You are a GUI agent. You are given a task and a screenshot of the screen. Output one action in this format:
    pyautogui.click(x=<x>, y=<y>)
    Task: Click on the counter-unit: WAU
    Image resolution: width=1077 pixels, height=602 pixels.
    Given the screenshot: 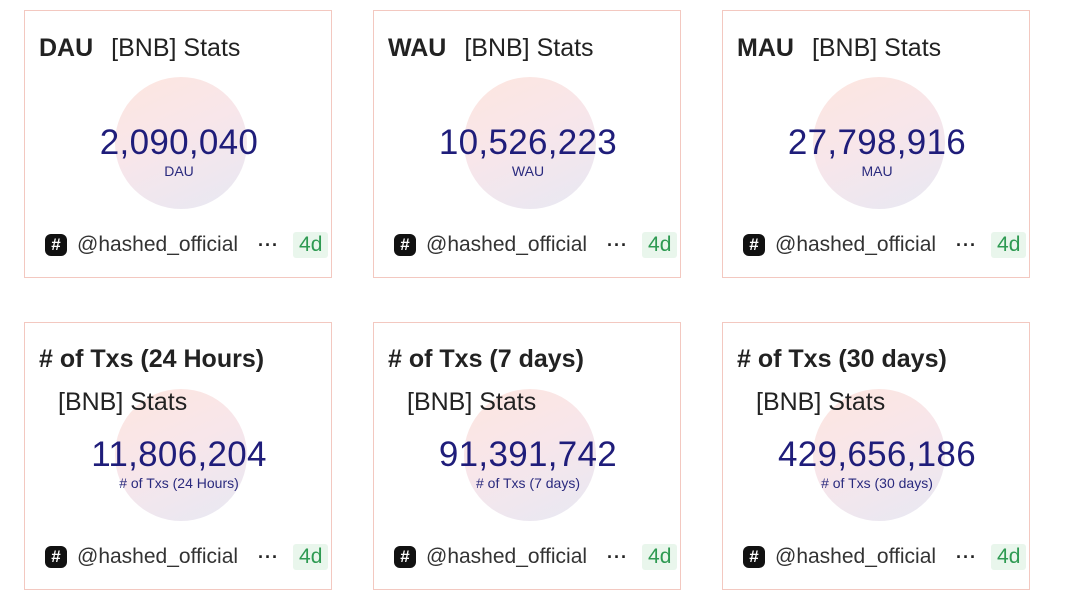 What is the action you would take?
    pyautogui.click(x=528, y=171)
    